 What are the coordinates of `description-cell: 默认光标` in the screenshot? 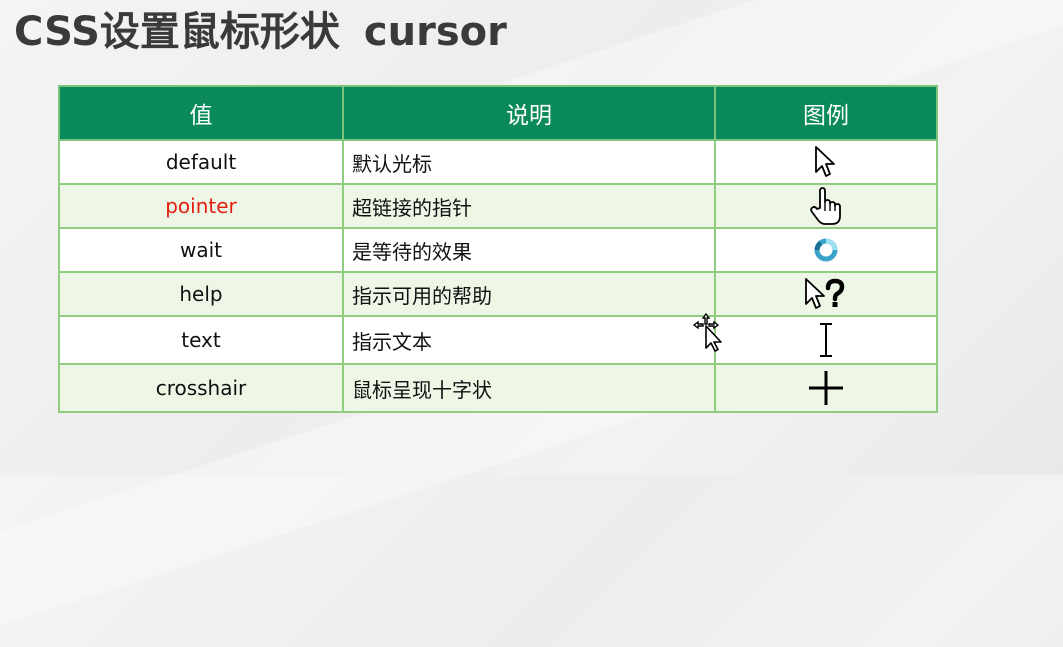 It's located at (529, 162).